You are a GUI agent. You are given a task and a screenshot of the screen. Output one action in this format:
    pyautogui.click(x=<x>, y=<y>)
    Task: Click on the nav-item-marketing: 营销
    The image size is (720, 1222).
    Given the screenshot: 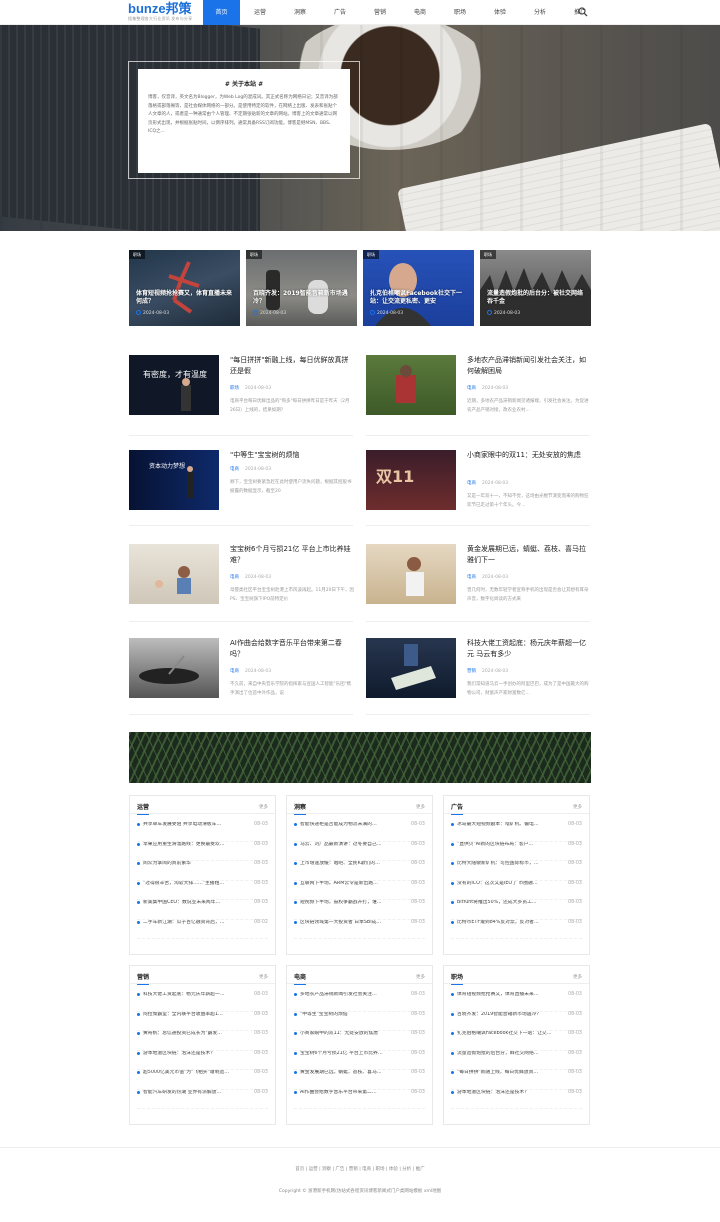 What is the action you would take?
    pyautogui.click(x=380, y=12)
    